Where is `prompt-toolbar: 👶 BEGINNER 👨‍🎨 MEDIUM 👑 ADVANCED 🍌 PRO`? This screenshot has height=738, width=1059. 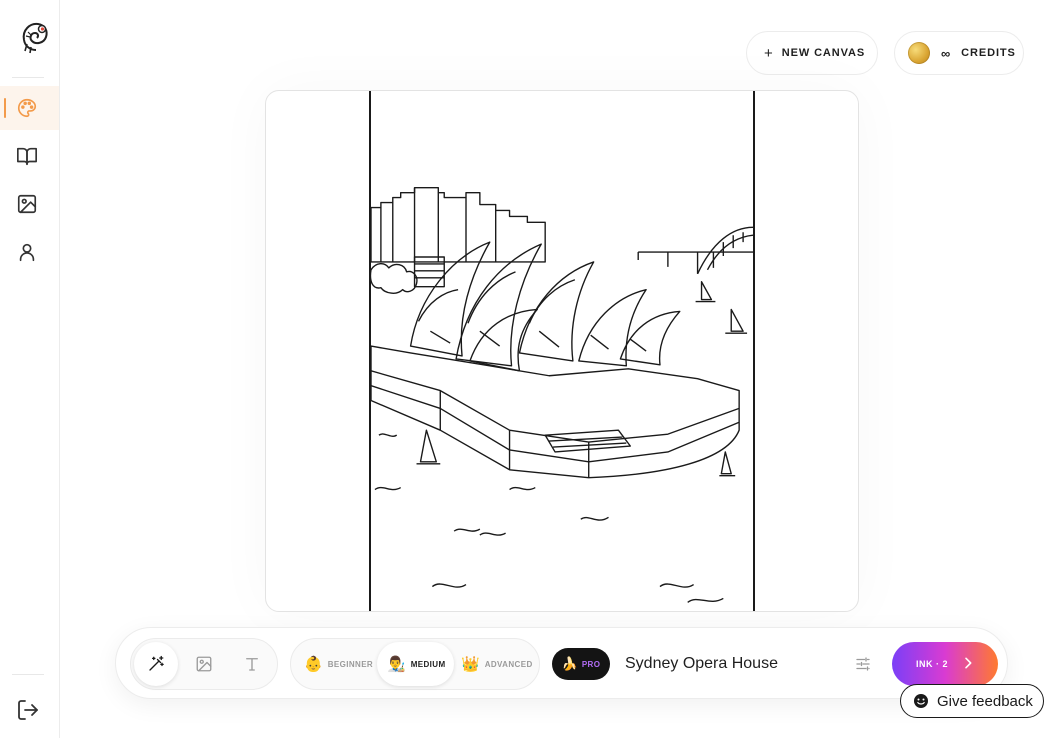
prompt-toolbar: 👶 BEGINNER 👨‍🎨 MEDIUM 👑 ADVANCED 🍌 PRO is located at coordinates (561, 663).